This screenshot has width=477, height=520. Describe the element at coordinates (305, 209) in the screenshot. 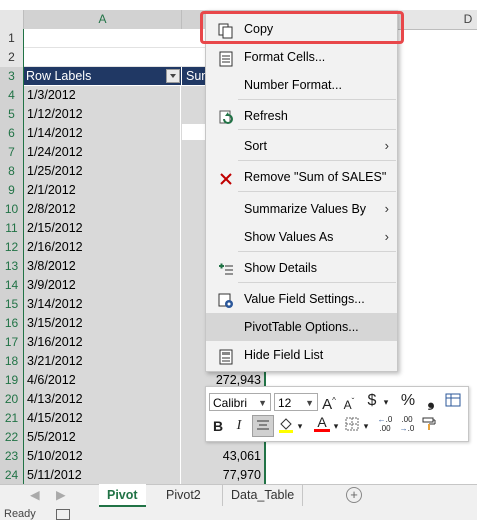

I see `menu-item-label: Summarize Values By` at that location.